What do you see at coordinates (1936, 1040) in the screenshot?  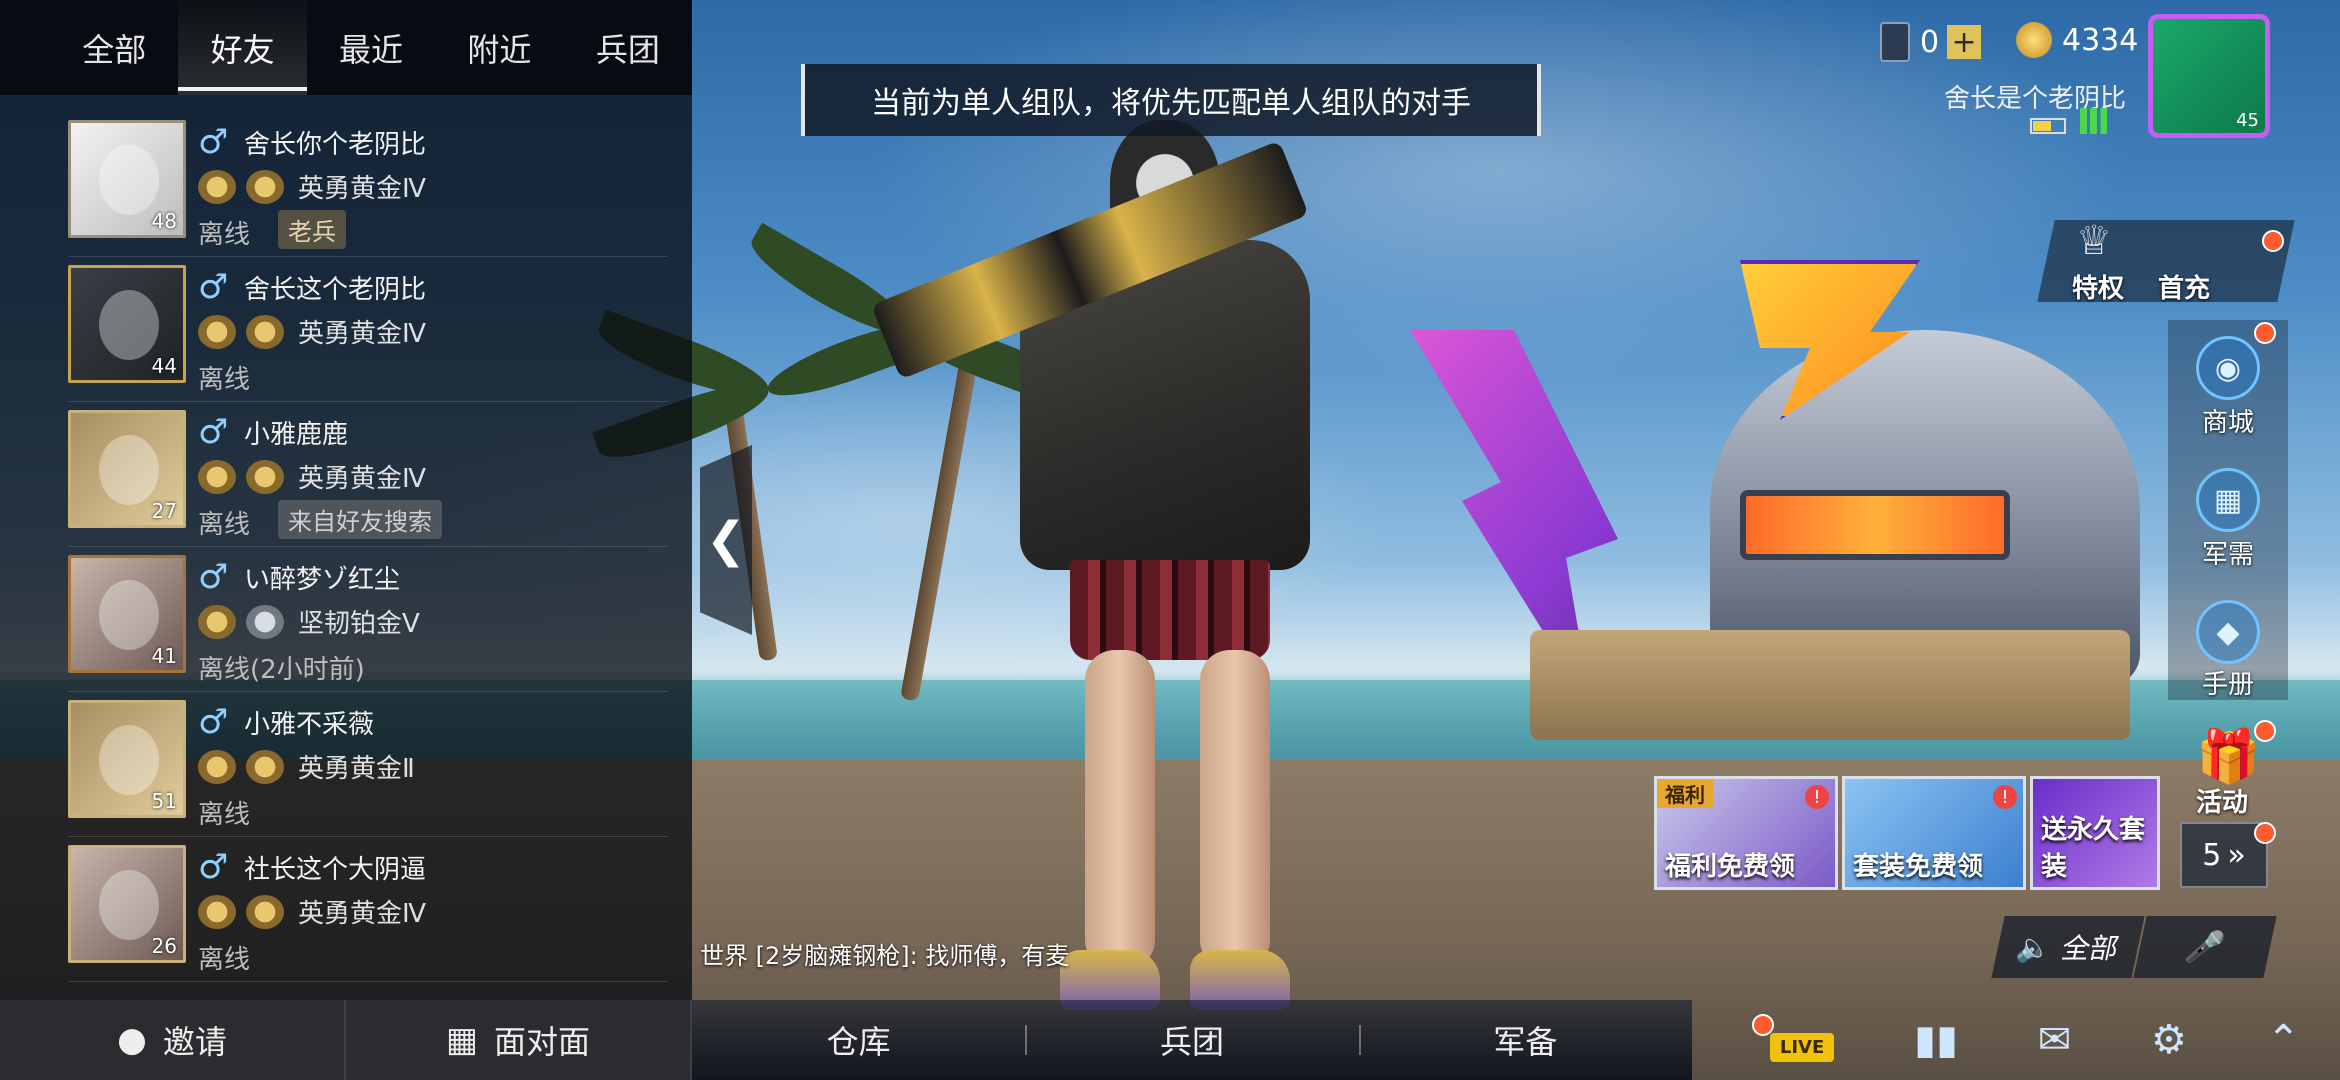 I see `stats-icon: ▮▮` at bounding box center [1936, 1040].